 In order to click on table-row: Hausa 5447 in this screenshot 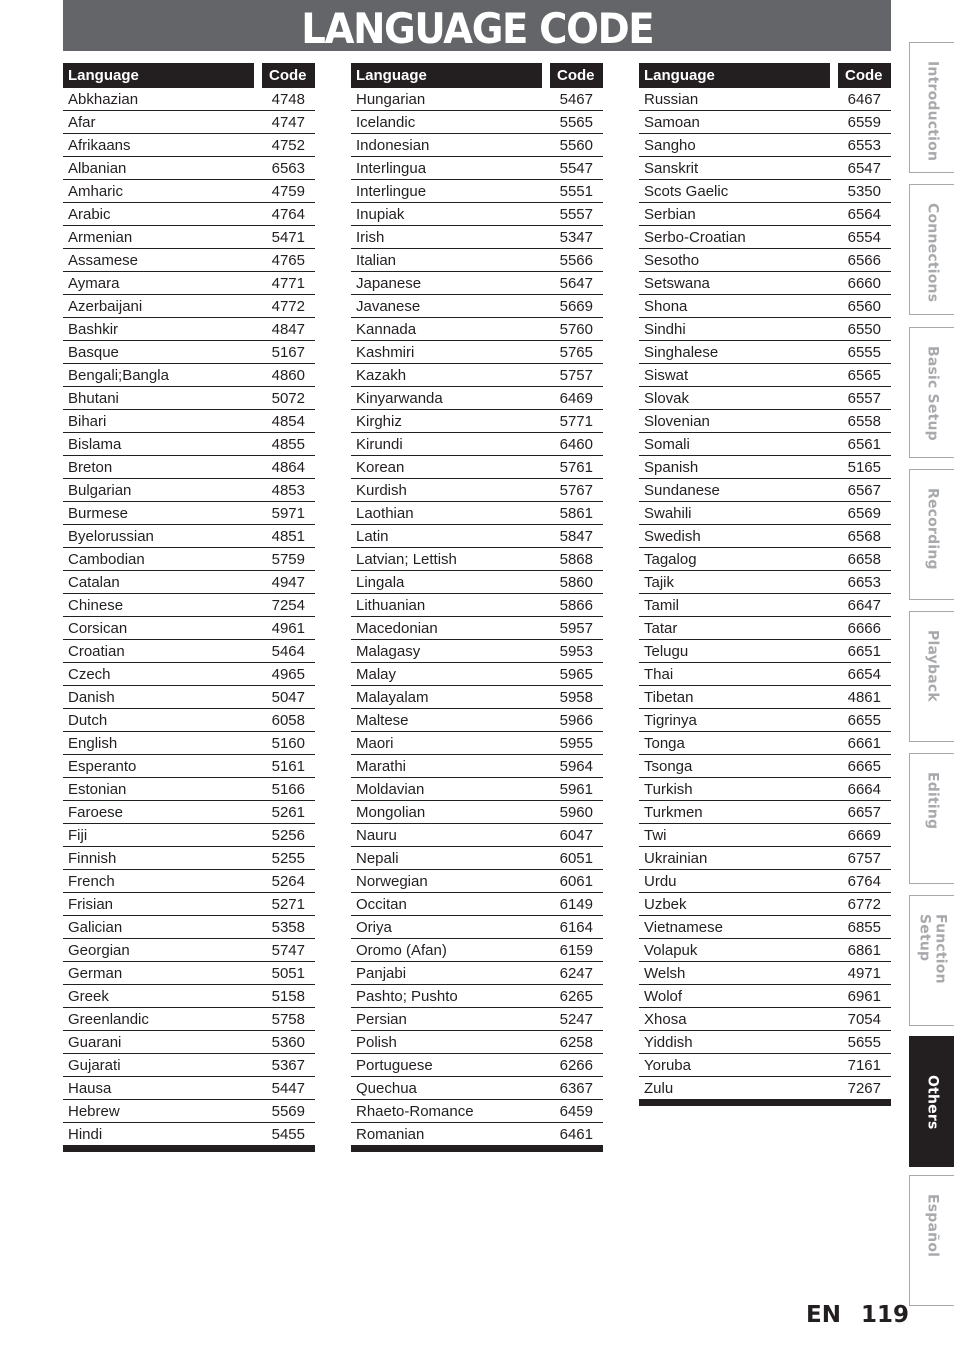, I will do `click(189, 1088)`.